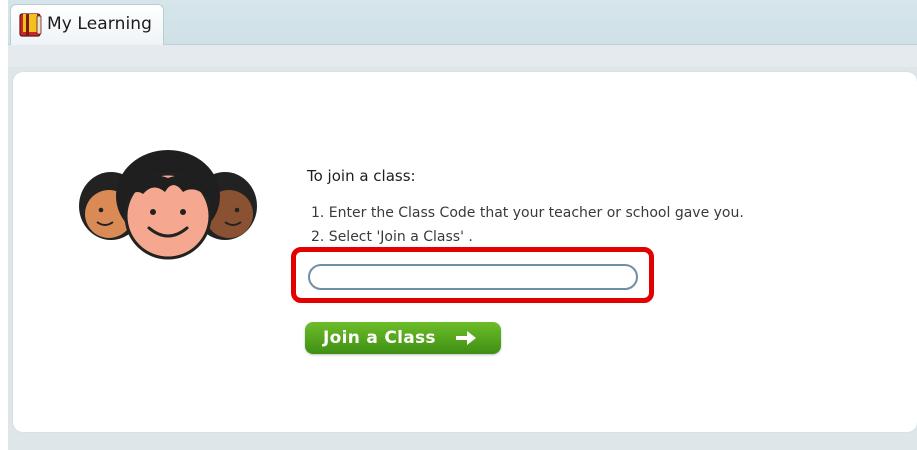  Describe the element at coordinates (100, 24) in the screenshot. I see `tab-label: My Learning` at that location.